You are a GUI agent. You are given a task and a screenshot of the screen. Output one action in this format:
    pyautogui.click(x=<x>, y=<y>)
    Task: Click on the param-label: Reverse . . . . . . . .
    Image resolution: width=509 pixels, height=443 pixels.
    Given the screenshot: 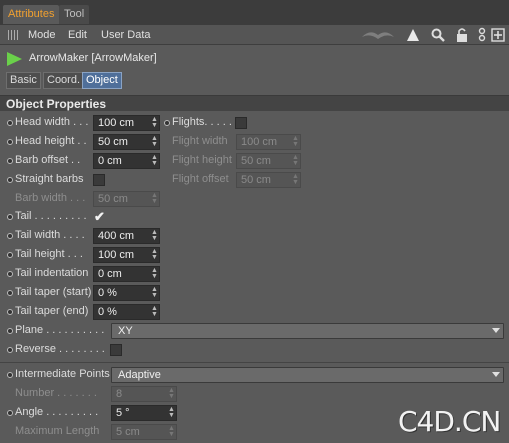 What is the action you would take?
    pyautogui.click(x=60, y=349)
    